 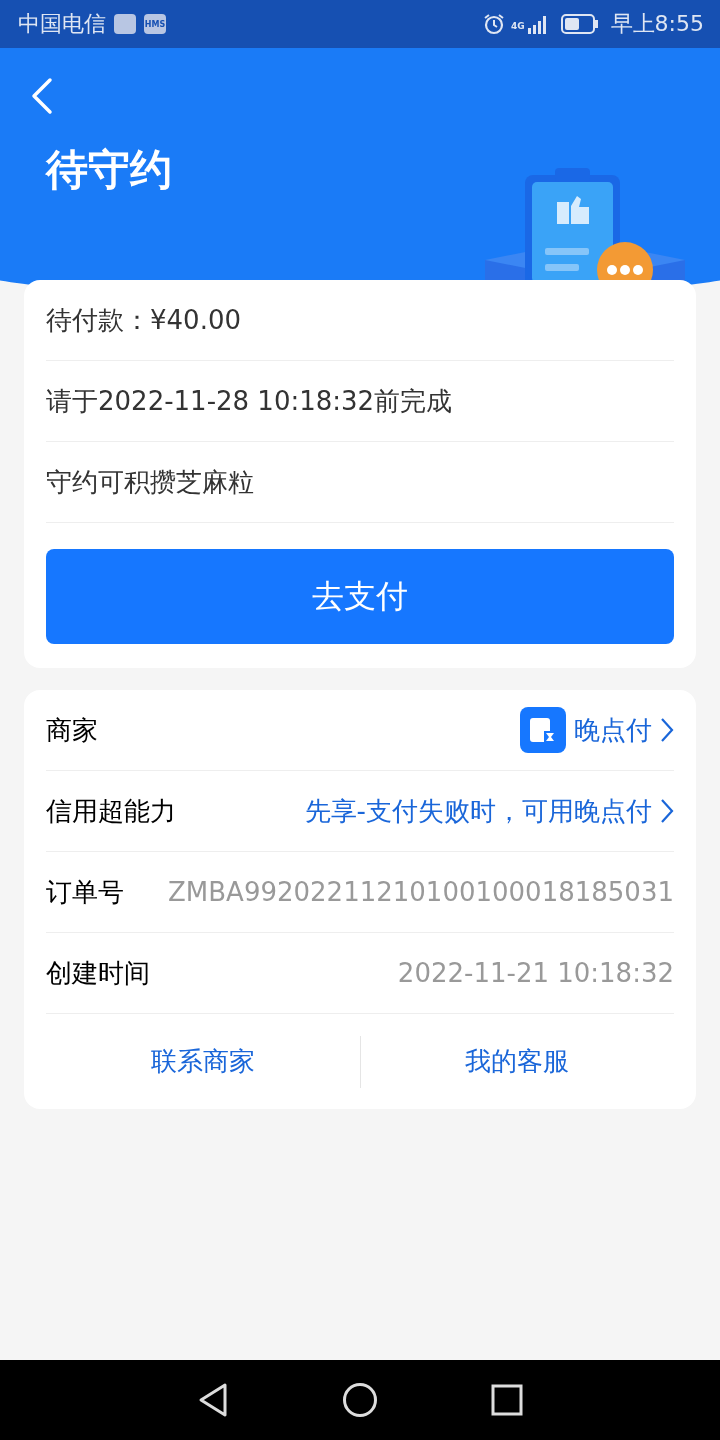 What do you see at coordinates (360, 1400) in the screenshot?
I see `home-icon` at bounding box center [360, 1400].